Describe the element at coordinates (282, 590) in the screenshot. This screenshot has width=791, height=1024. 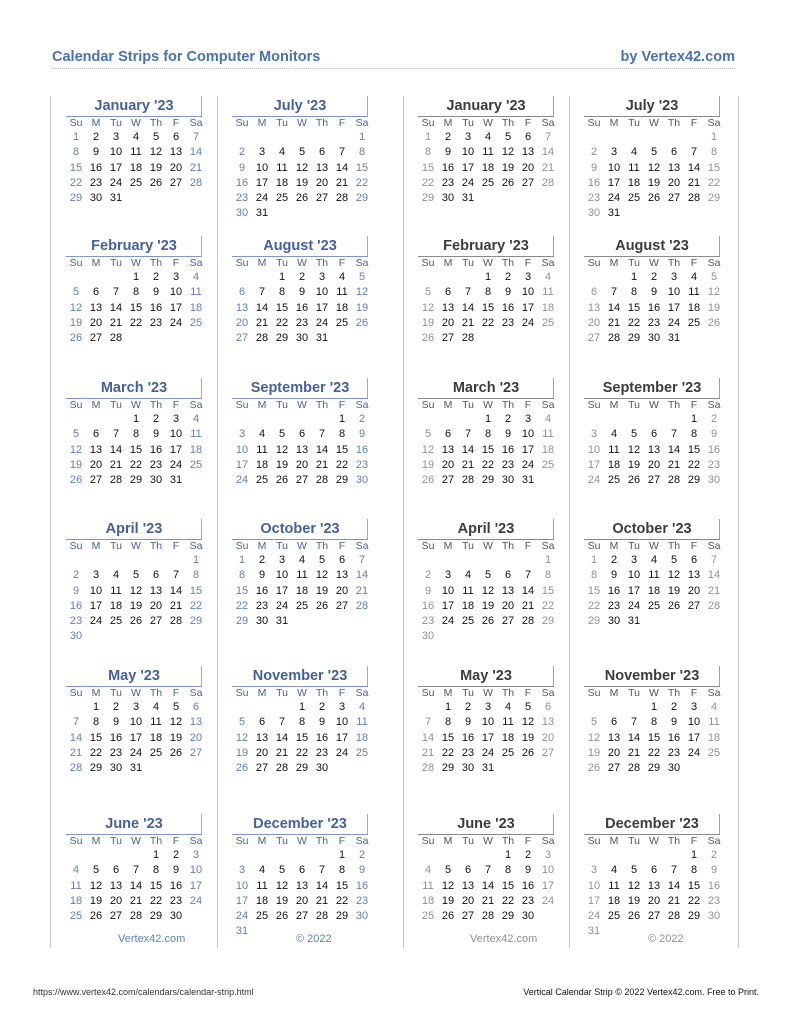
I see `day-cell: 17` at that location.